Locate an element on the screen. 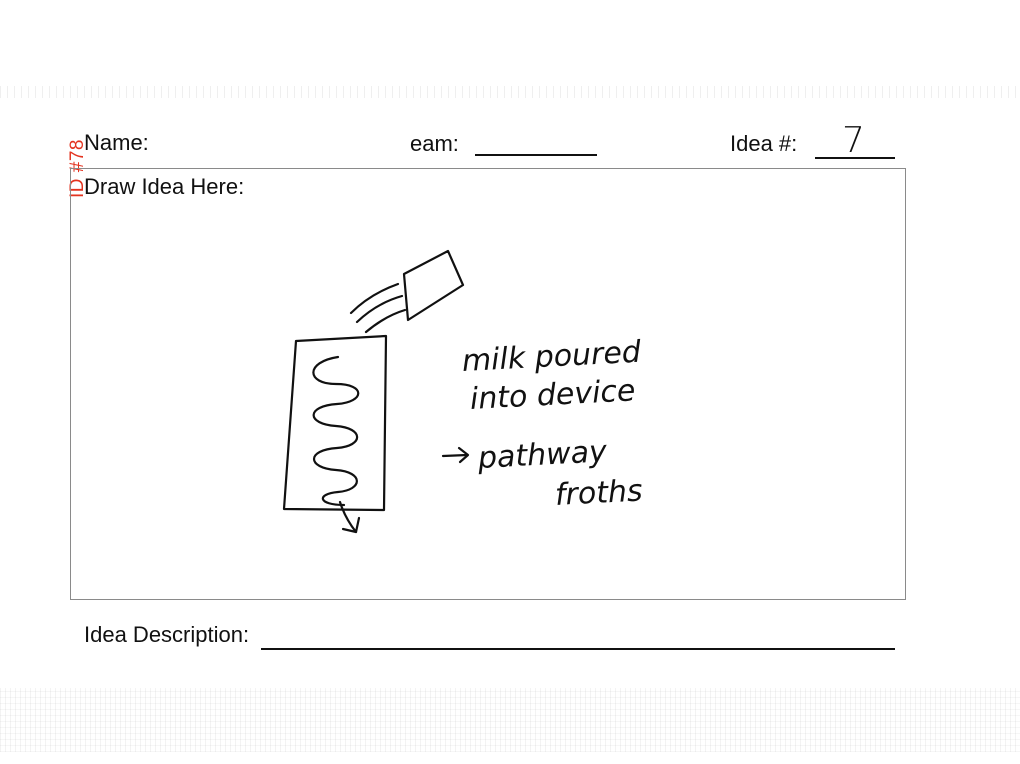 The height and width of the screenshot is (764, 1020). sketch-note-line-4: froths is located at coordinates (599, 493).